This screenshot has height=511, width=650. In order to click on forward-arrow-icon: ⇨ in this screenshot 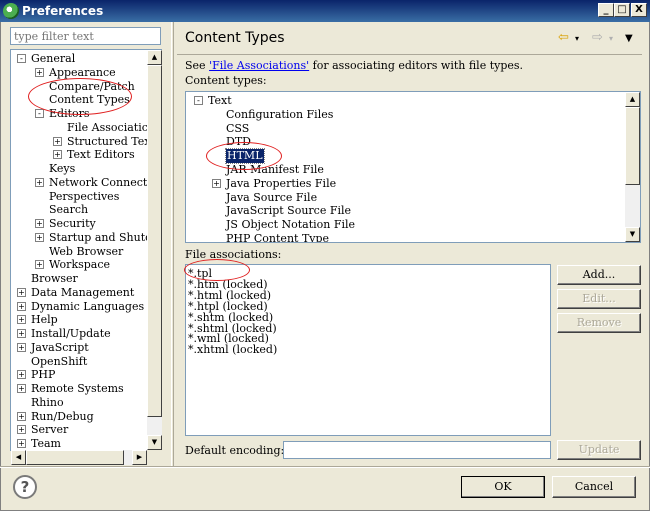, I will do `click(597, 37)`.